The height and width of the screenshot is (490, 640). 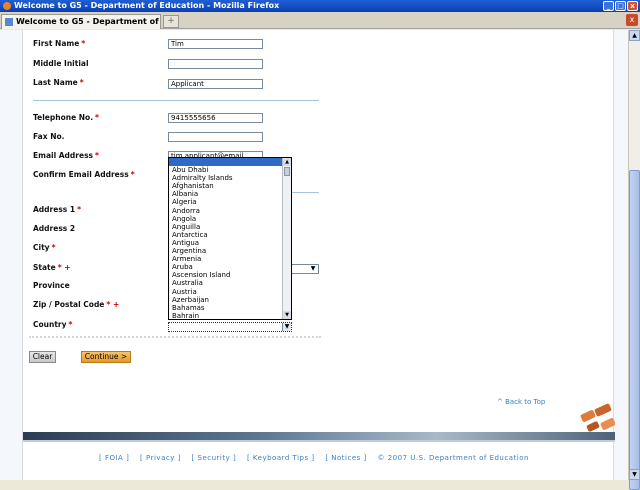 What do you see at coordinates (215, 44) in the screenshot?
I see `first-name-input: Tim` at bounding box center [215, 44].